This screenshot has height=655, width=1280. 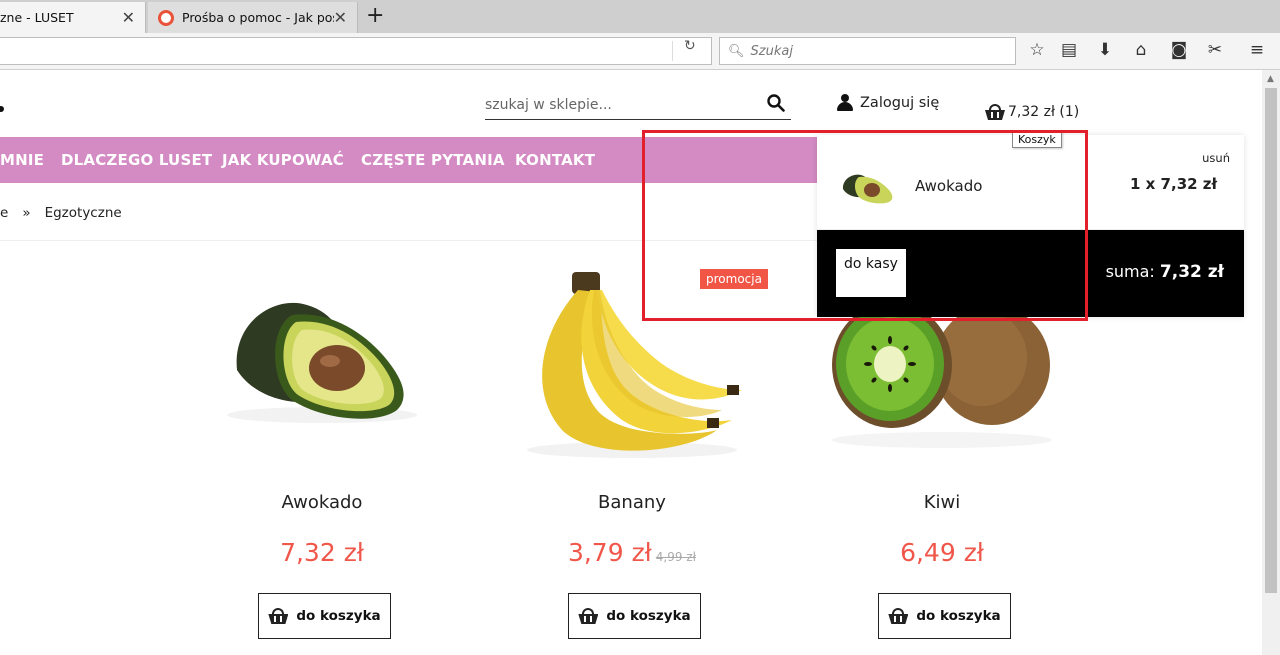 I want to click on product-image-avocado, so click(x=322, y=367).